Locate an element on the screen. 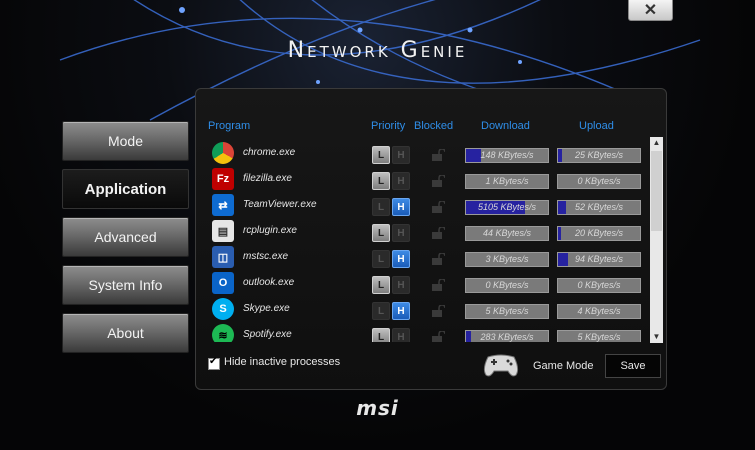  process-row: Ooutlook.exe L H 0 KBytes/s 0 KBytes/s is located at coordinates (427, 284).